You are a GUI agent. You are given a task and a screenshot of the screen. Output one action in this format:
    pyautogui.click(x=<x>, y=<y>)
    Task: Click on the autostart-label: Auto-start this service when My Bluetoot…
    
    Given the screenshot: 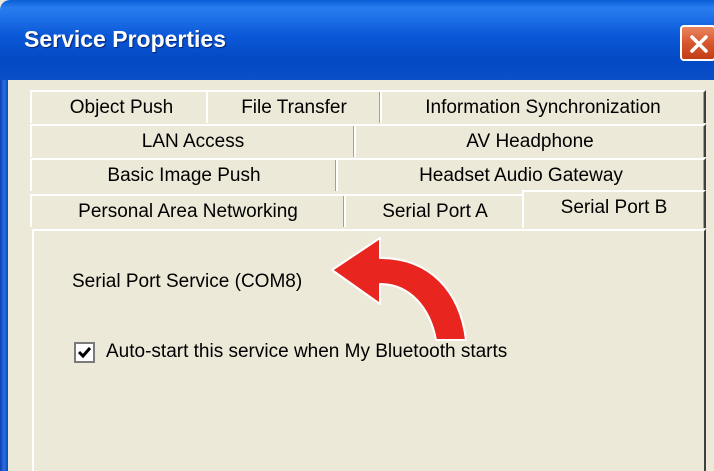 What is the action you would take?
    pyautogui.click(x=306, y=352)
    